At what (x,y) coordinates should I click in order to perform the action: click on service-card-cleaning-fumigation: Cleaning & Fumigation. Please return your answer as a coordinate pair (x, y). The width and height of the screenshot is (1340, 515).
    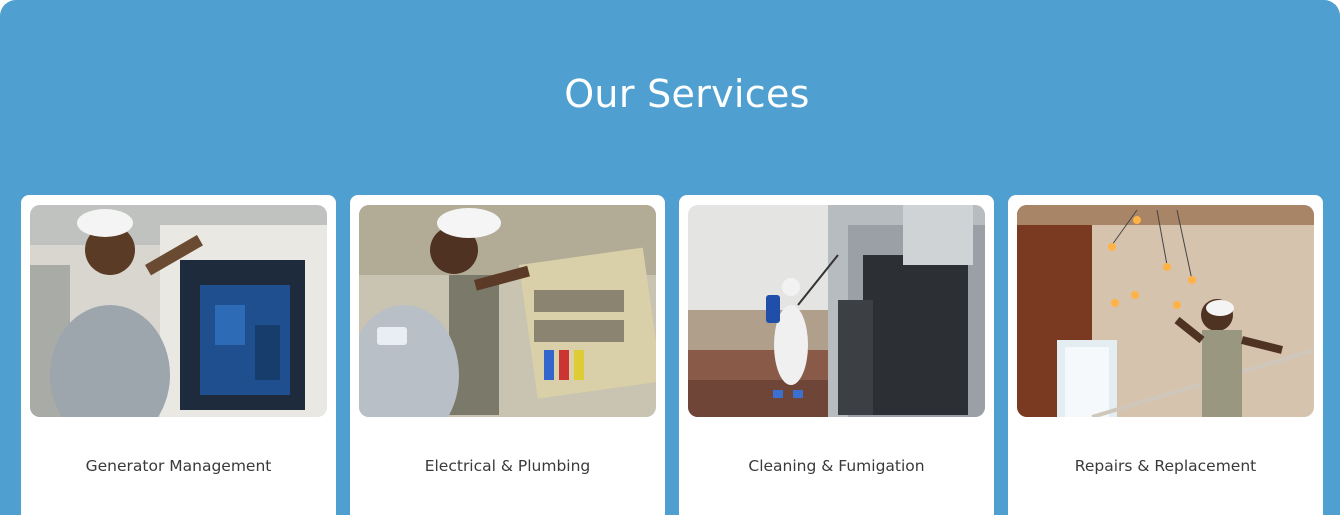
    Looking at the image, I should click on (836, 355).